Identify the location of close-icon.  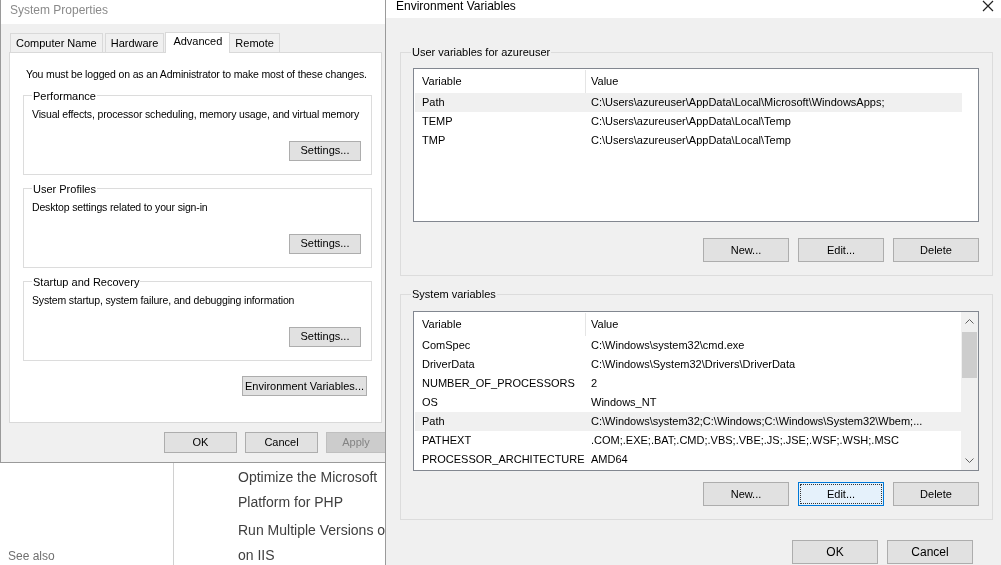
(988, 6).